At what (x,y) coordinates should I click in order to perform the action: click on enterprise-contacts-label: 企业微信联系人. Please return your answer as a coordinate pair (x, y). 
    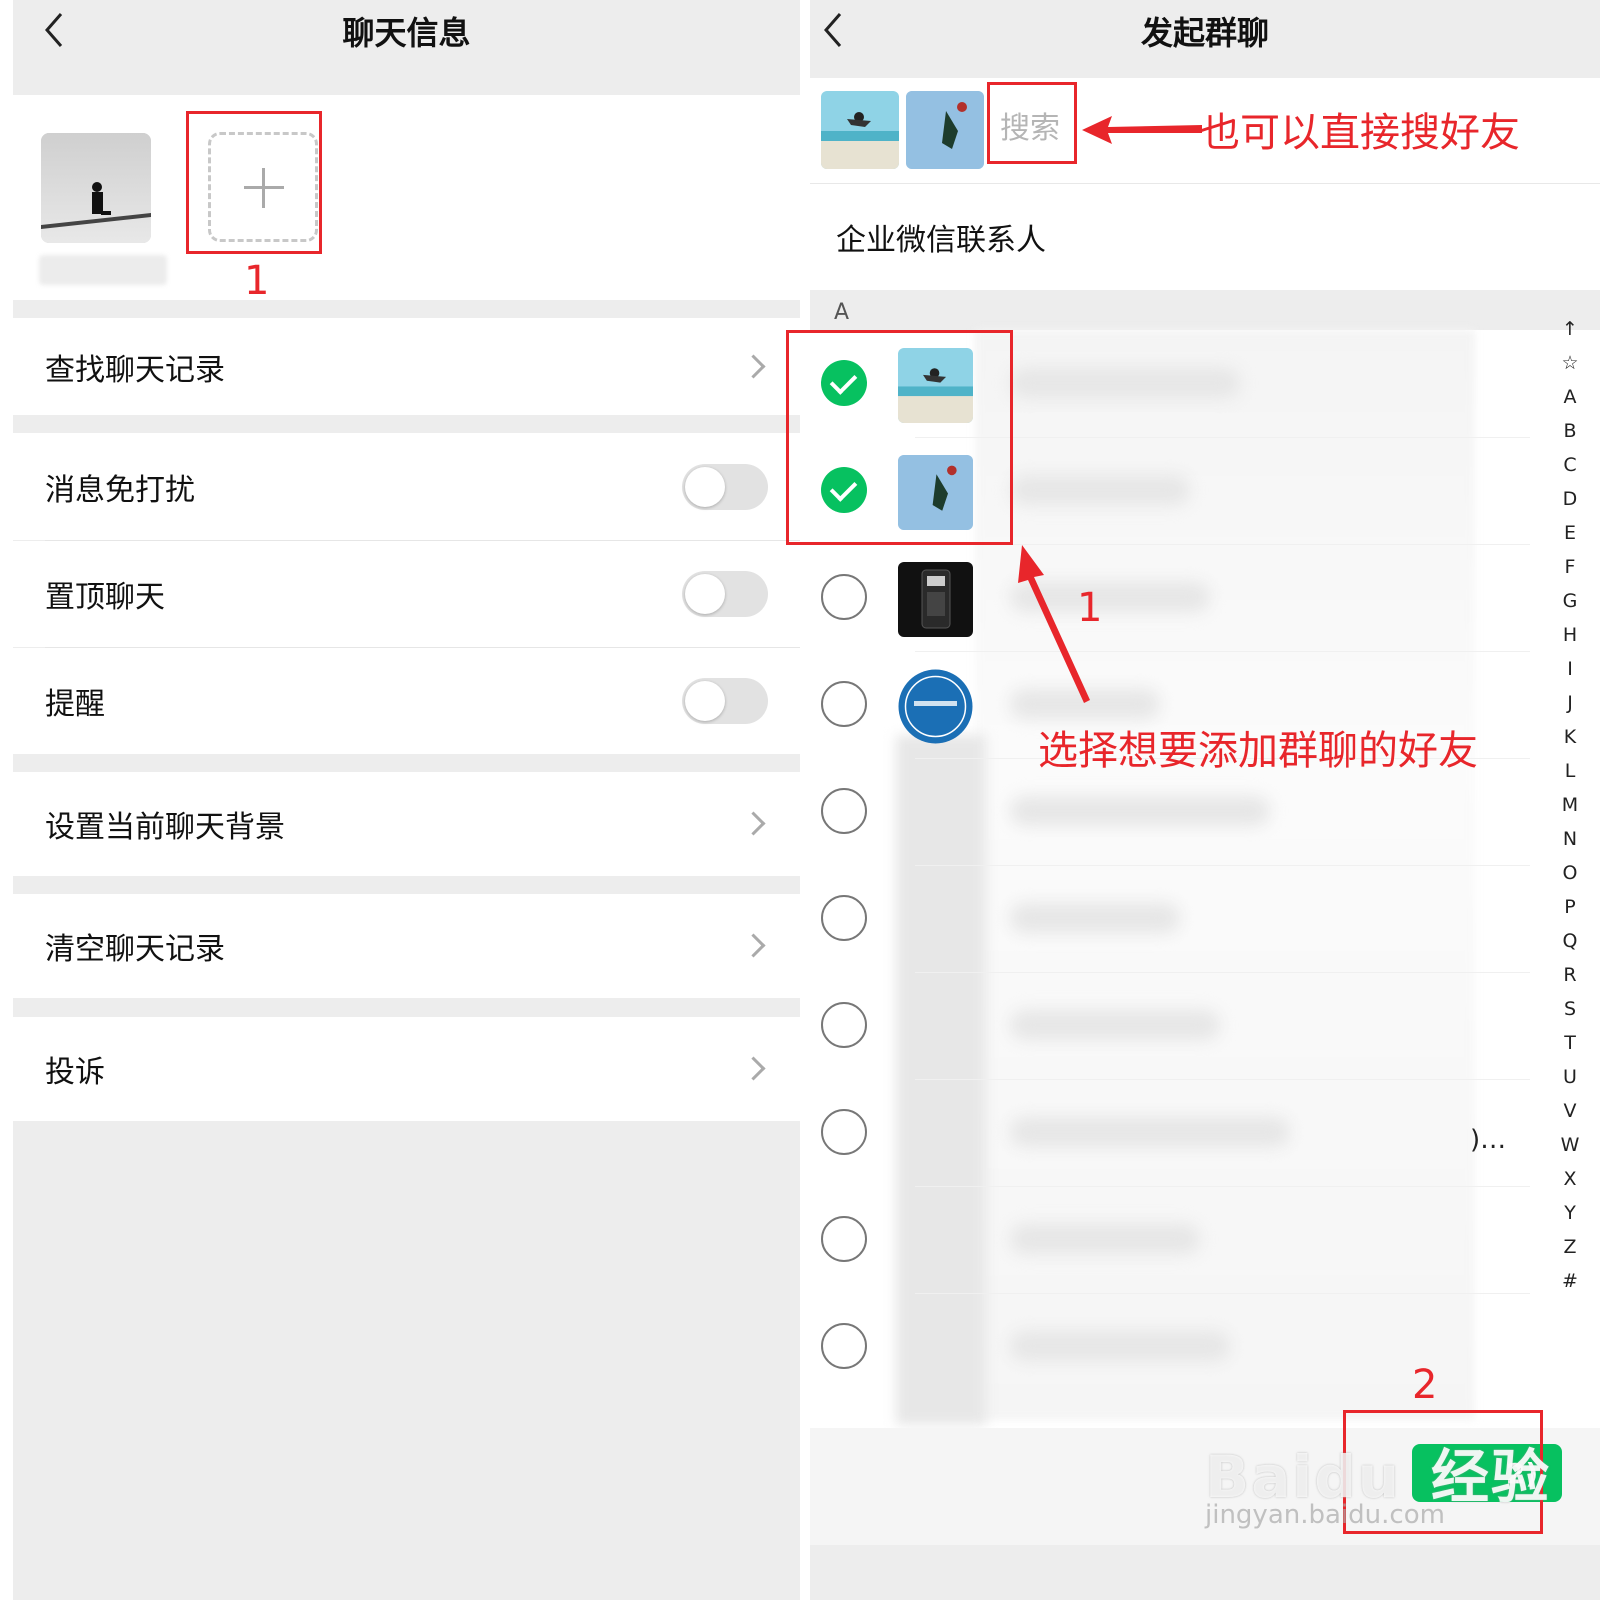
    Looking at the image, I should click on (941, 240).